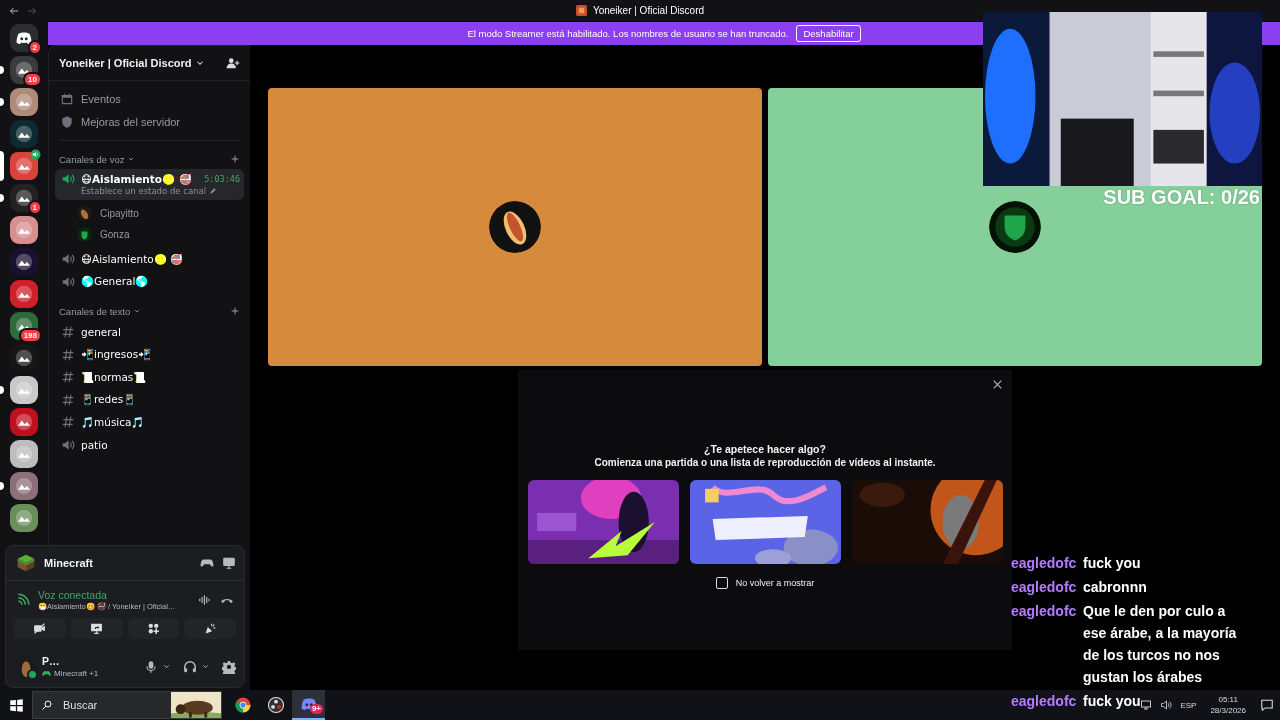 This screenshot has width=1280, height=720. I want to click on voice-member: Gonza, so click(149, 234).